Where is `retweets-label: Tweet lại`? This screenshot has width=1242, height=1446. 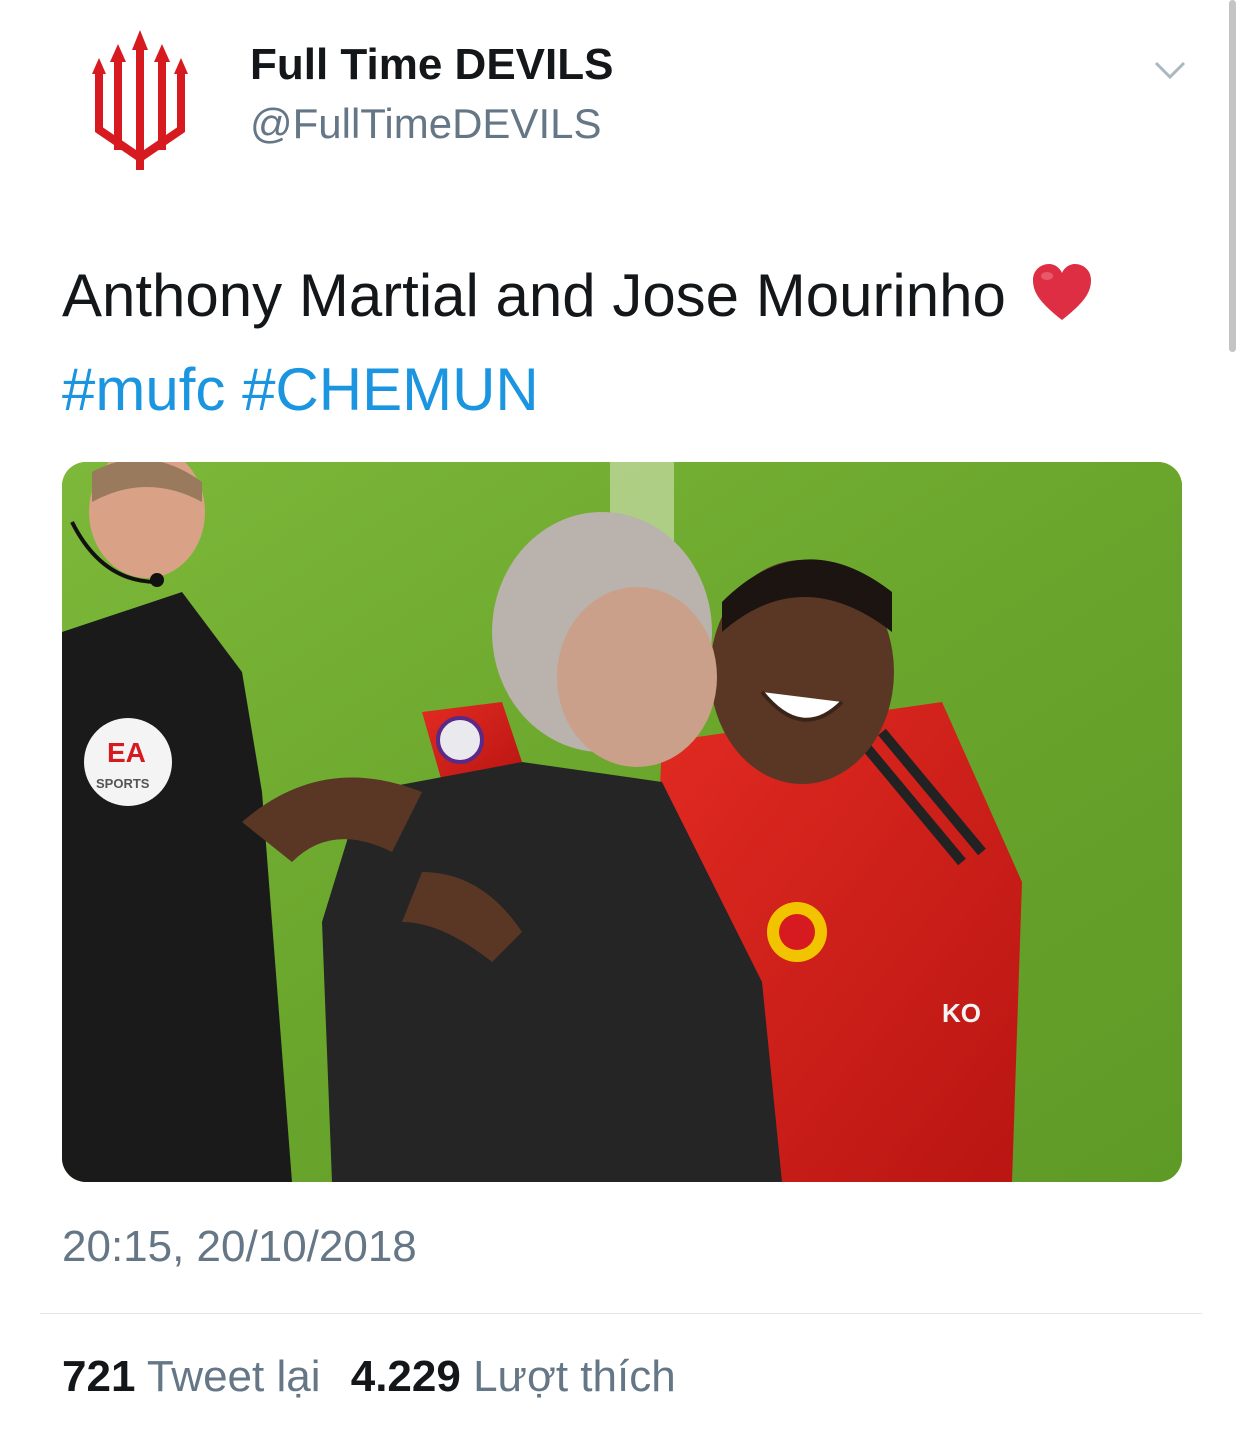 retweets-label: Tweet lại is located at coordinates (233, 1376).